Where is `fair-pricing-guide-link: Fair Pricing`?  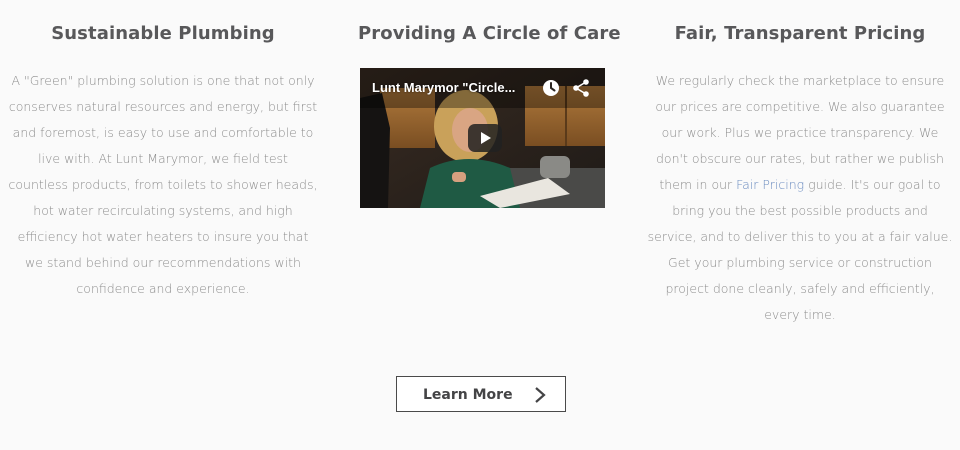
fair-pricing-guide-link: Fair Pricing is located at coordinates (770, 184).